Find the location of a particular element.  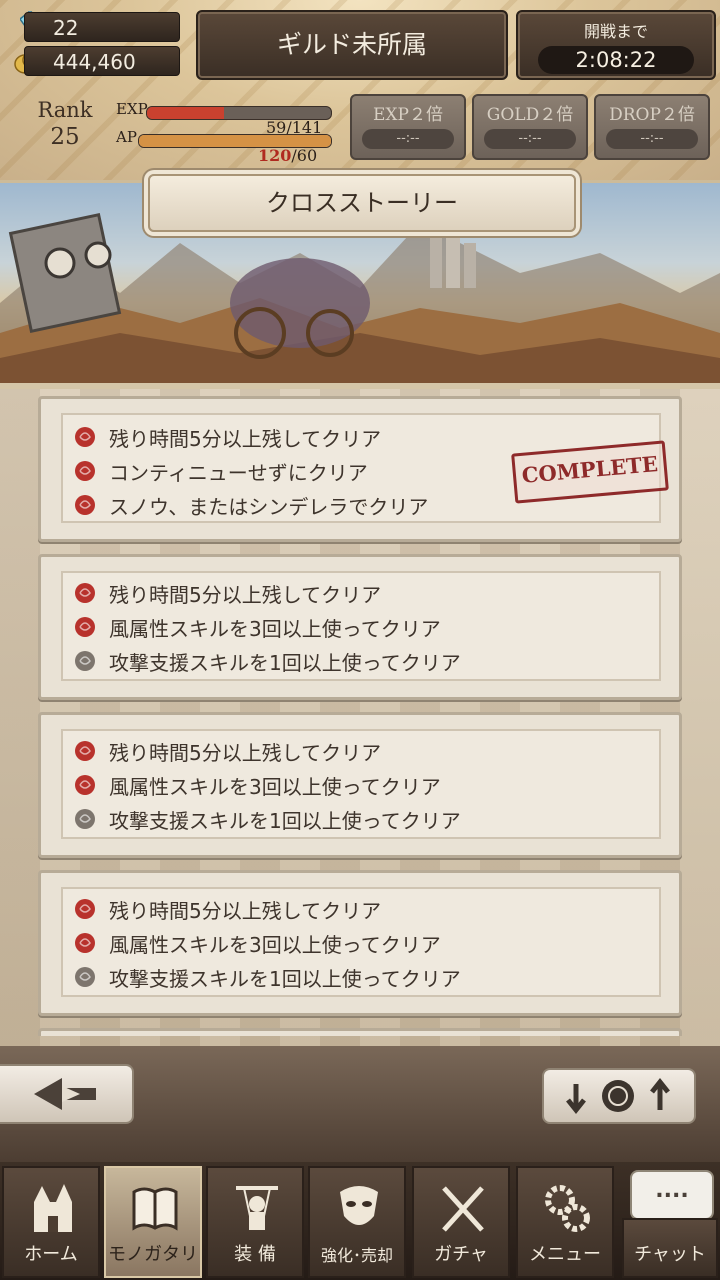

back-button is located at coordinates (67, 1094).